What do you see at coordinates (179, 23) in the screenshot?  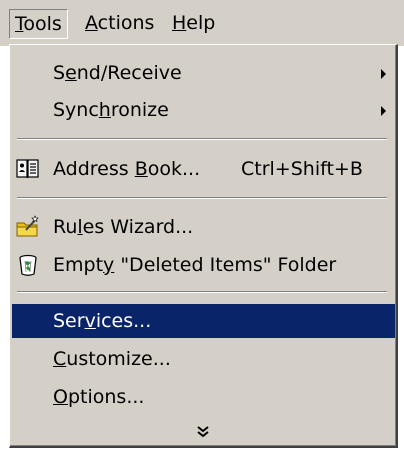 I see `menubar-help-accel: H` at bounding box center [179, 23].